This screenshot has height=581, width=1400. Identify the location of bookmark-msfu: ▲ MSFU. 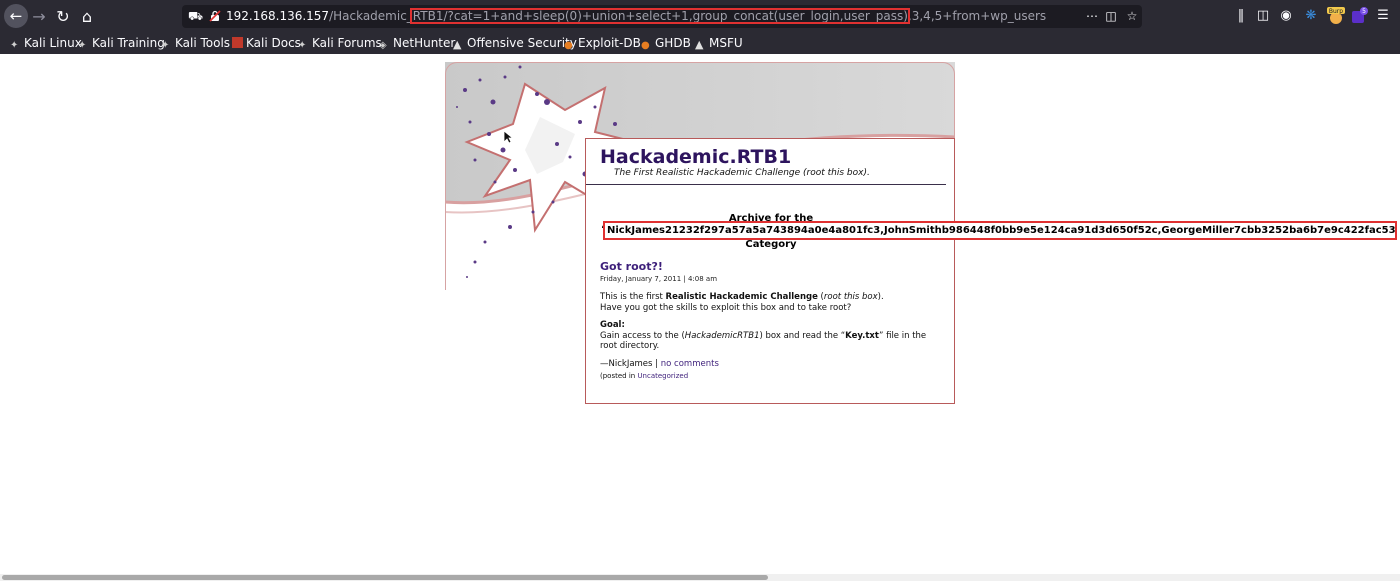
(719, 43).